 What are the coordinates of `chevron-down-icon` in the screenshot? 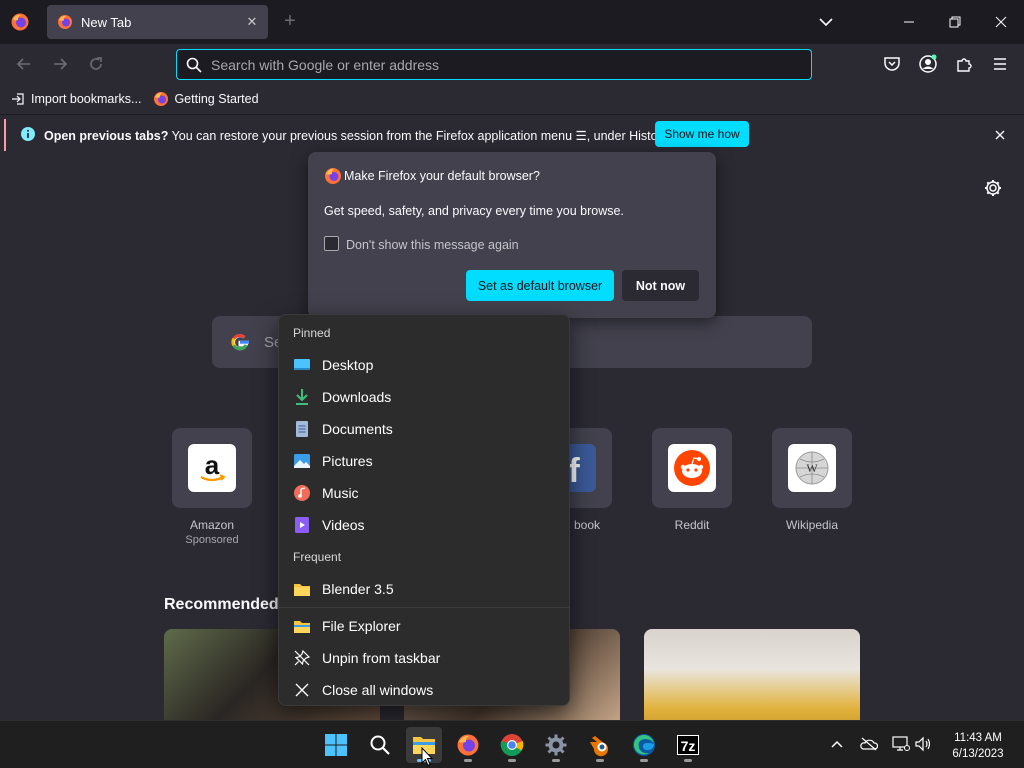 It's located at (826, 22).